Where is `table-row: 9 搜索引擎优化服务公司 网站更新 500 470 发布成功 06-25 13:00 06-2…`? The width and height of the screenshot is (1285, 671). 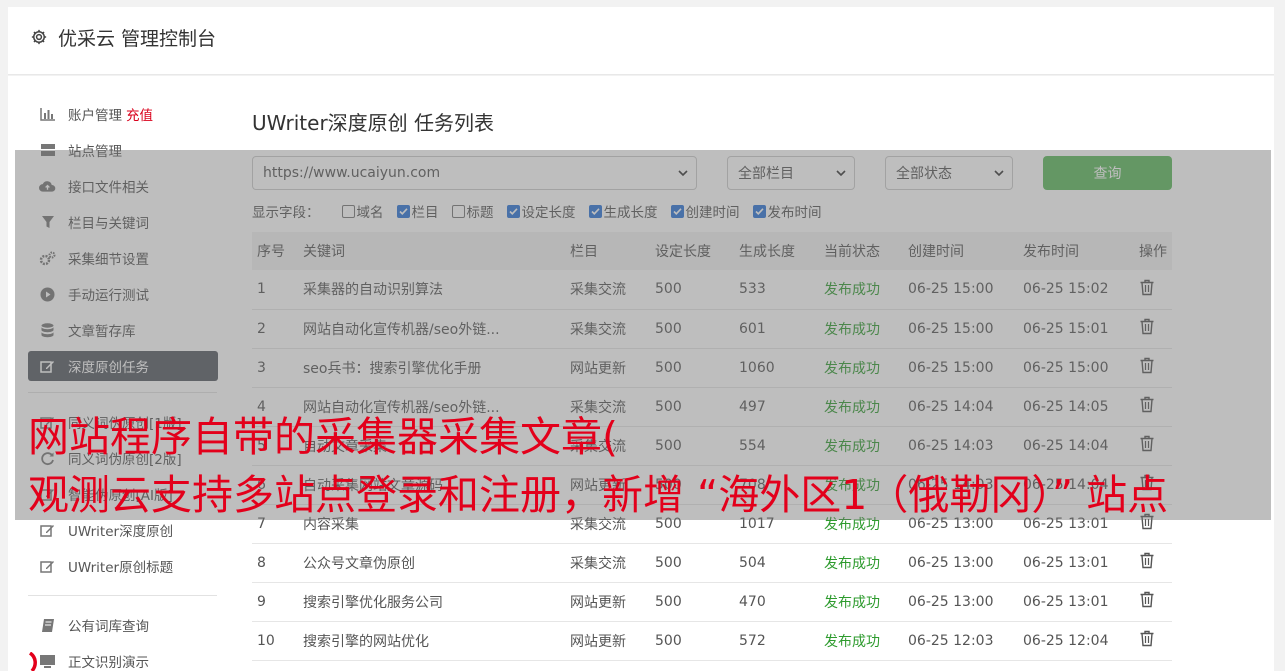 table-row: 9 搜索引擎优化服务公司 网站更新 500 470 发布成功 06-25 13:00 06-2… is located at coordinates (712, 602).